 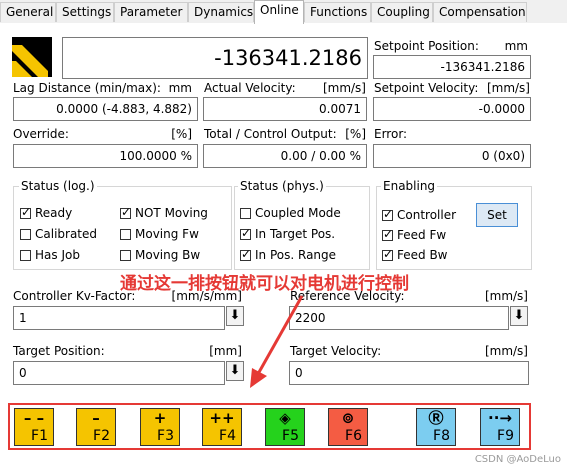 I want to click on set-enabling-button: Set, so click(x=497, y=215).